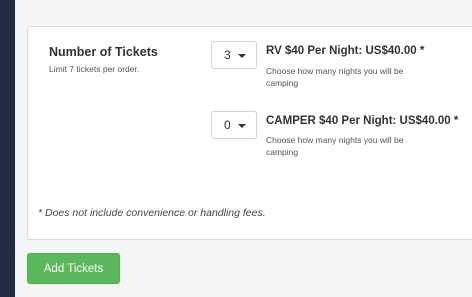 This screenshot has width=472, height=297. Describe the element at coordinates (73, 268) in the screenshot. I see `add-tickets-button: Add Tickets` at that location.